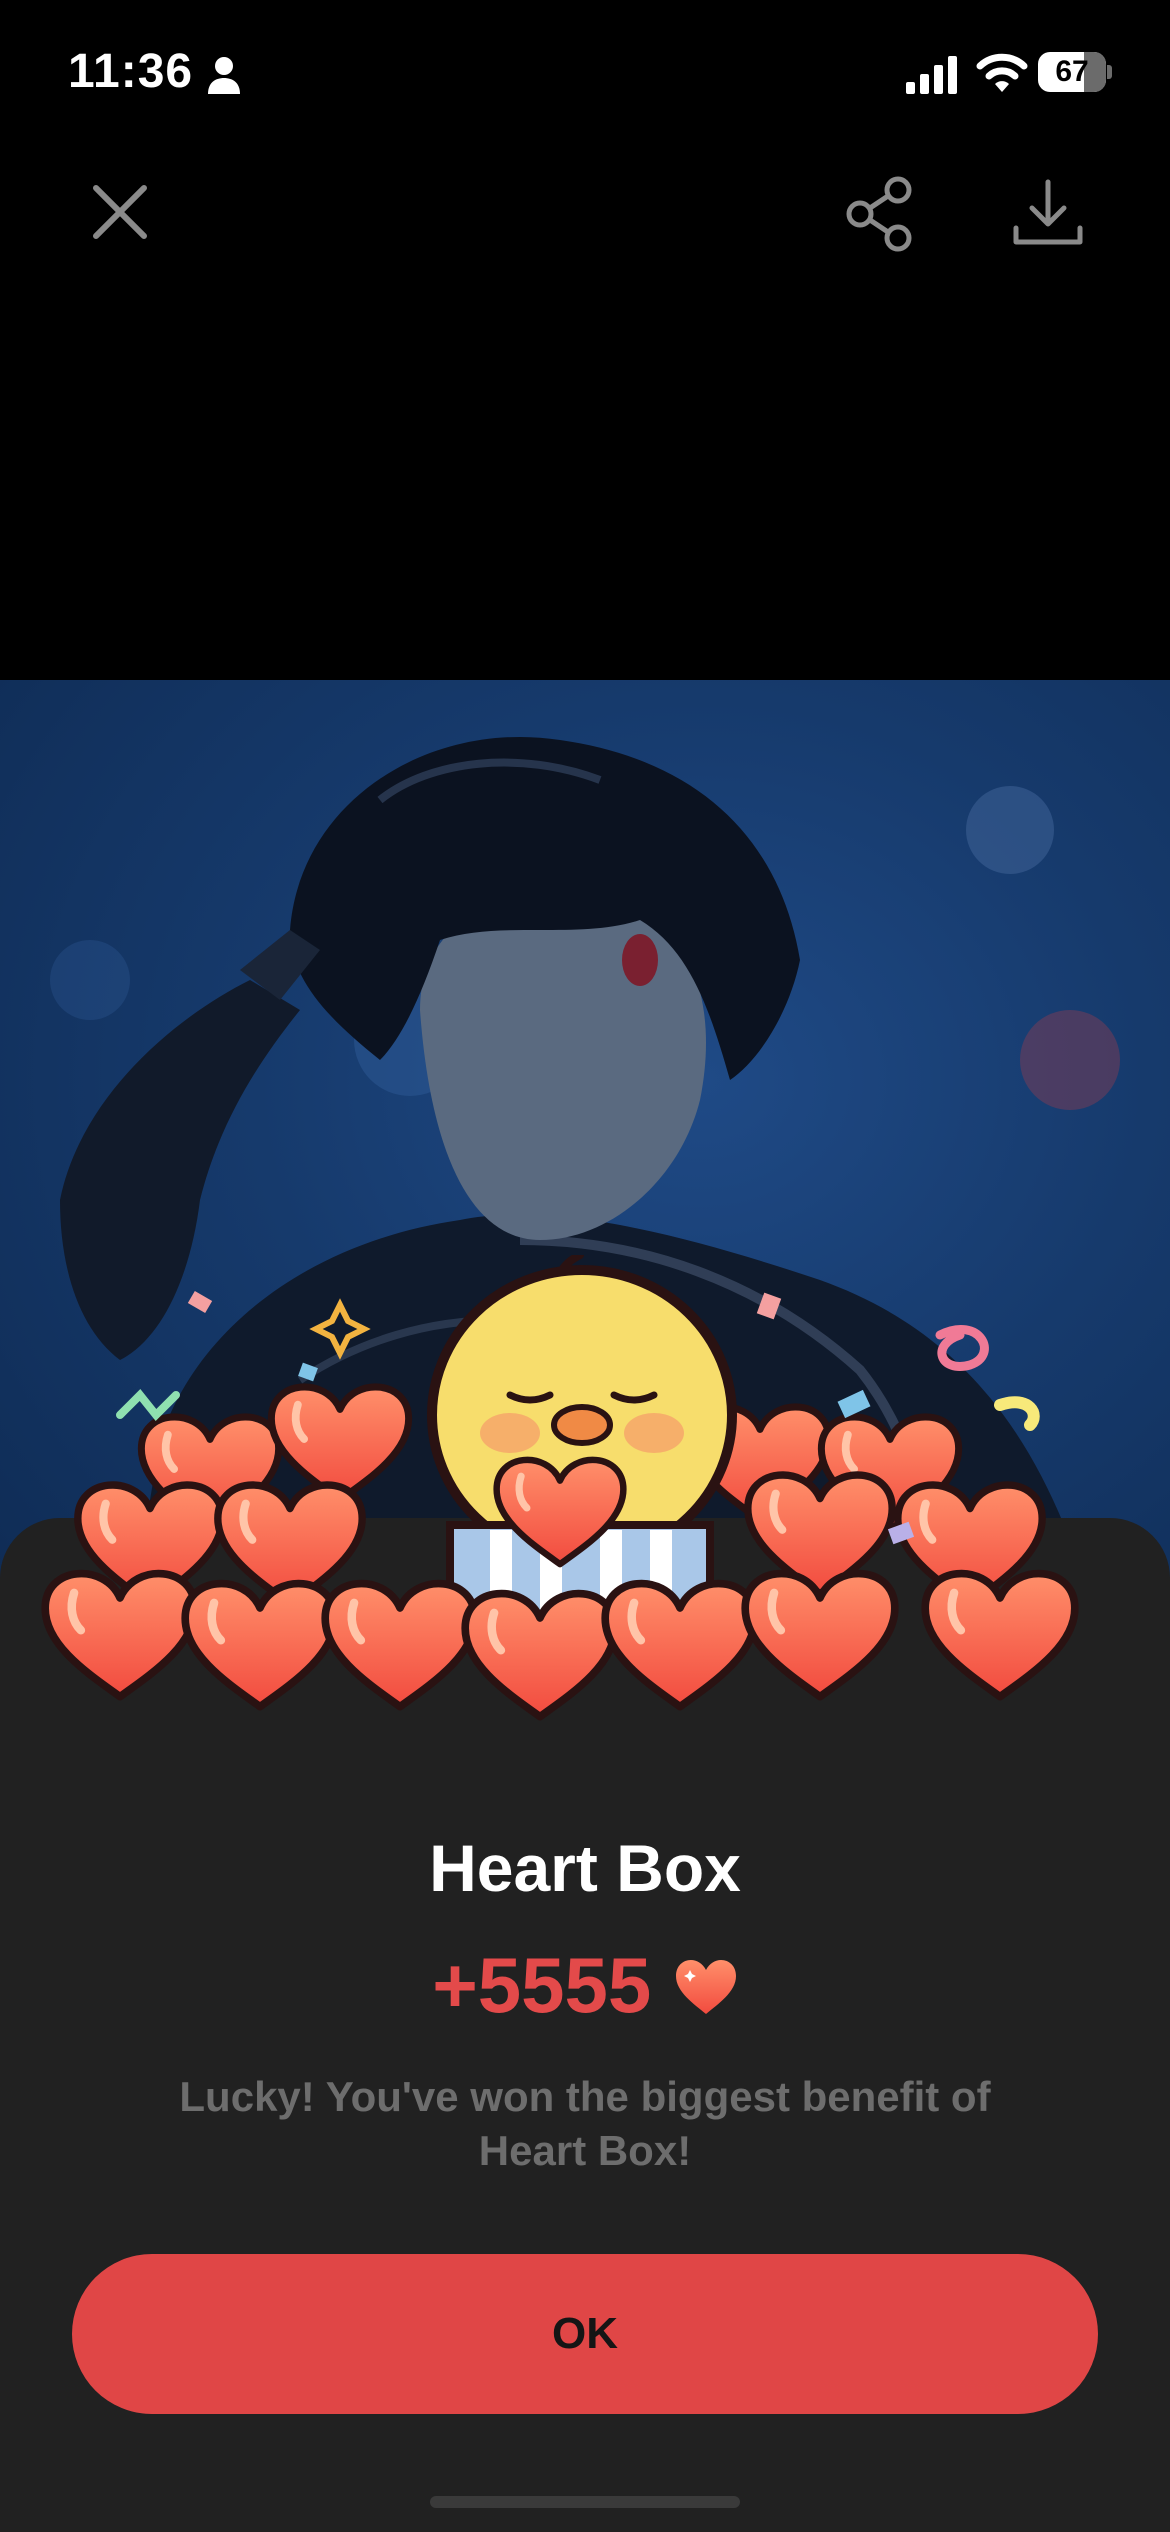  What do you see at coordinates (879, 214) in the screenshot?
I see `share-icon` at bounding box center [879, 214].